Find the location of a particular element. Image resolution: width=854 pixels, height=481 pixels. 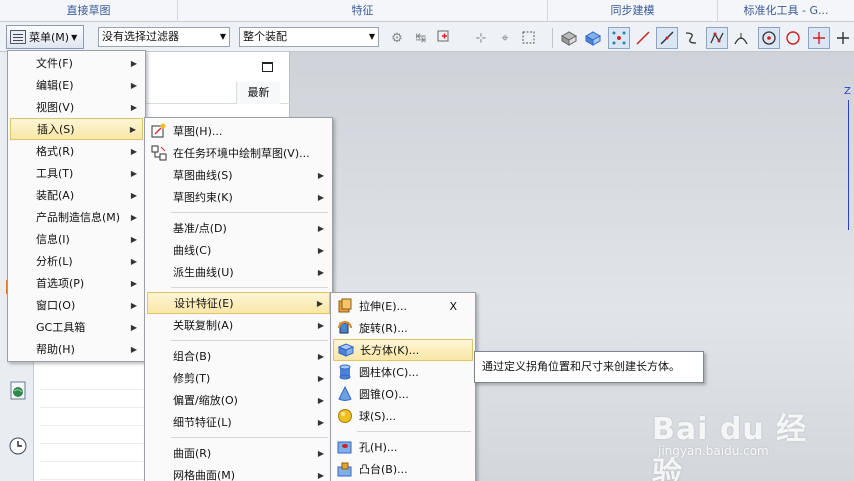

point-constructor-icon: ⊹ is located at coordinates (481, 38).